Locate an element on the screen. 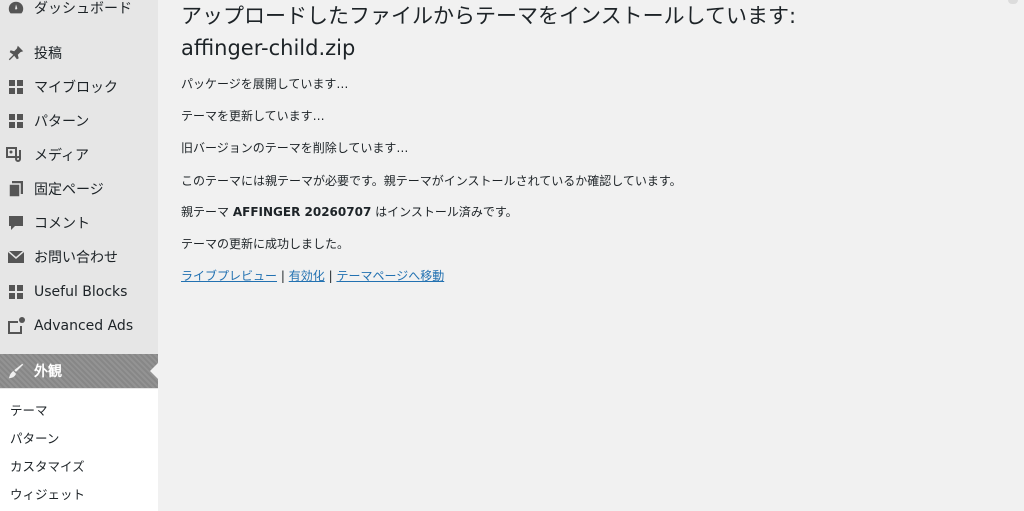  menu-label: 固定ページ is located at coordinates (69, 190).